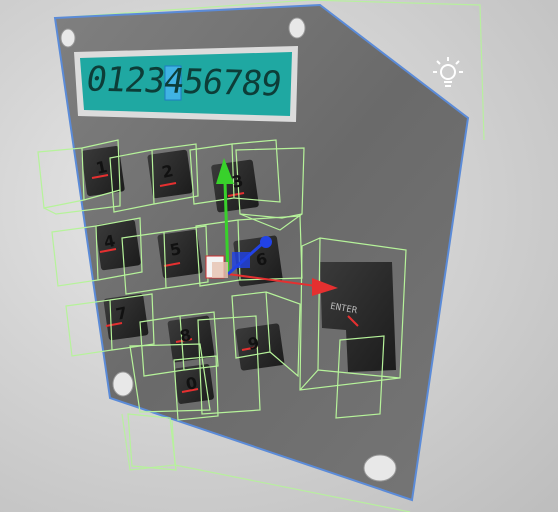 The height and width of the screenshot is (512, 558). I want to click on gizmo-z-handle, so click(266, 242).